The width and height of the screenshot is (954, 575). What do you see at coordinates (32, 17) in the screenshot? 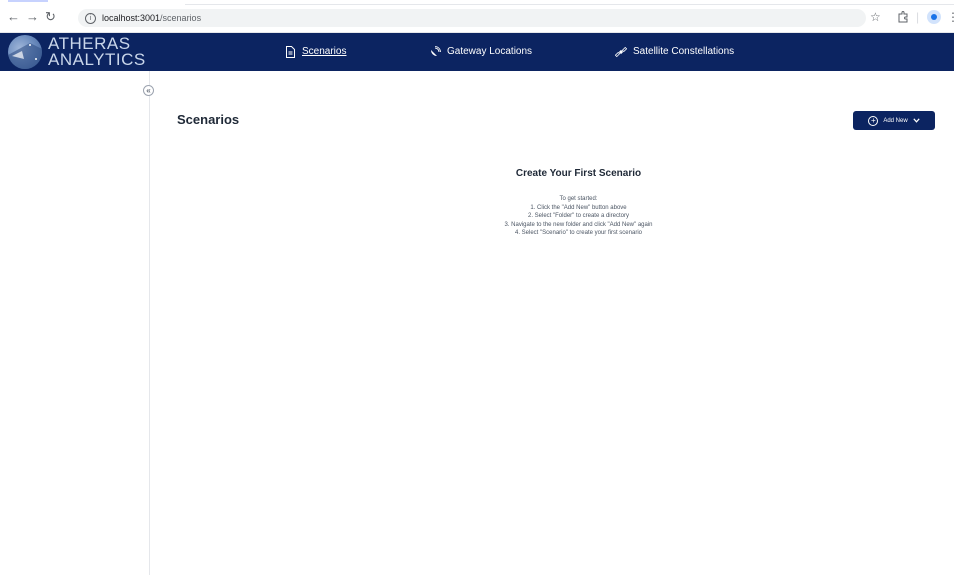
I see `forward-arrow-icon: →` at bounding box center [32, 17].